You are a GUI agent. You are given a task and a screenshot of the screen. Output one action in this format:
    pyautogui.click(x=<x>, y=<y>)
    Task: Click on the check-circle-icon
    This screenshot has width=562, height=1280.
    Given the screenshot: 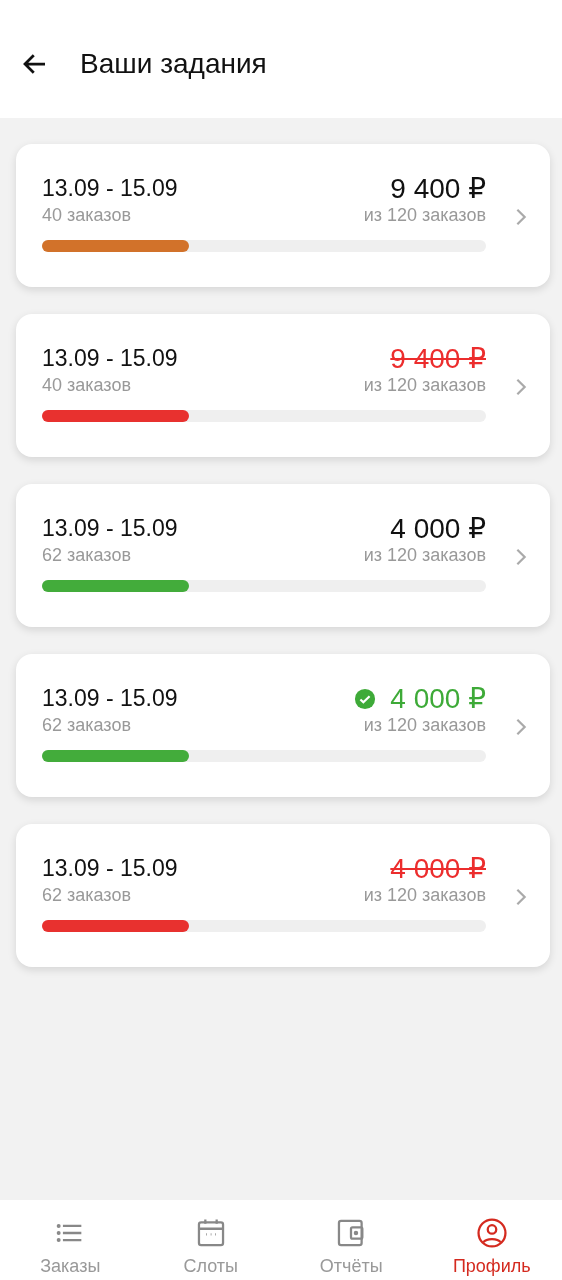 What is the action you would take?
    pyautogui.click(x=365, y=698)
    